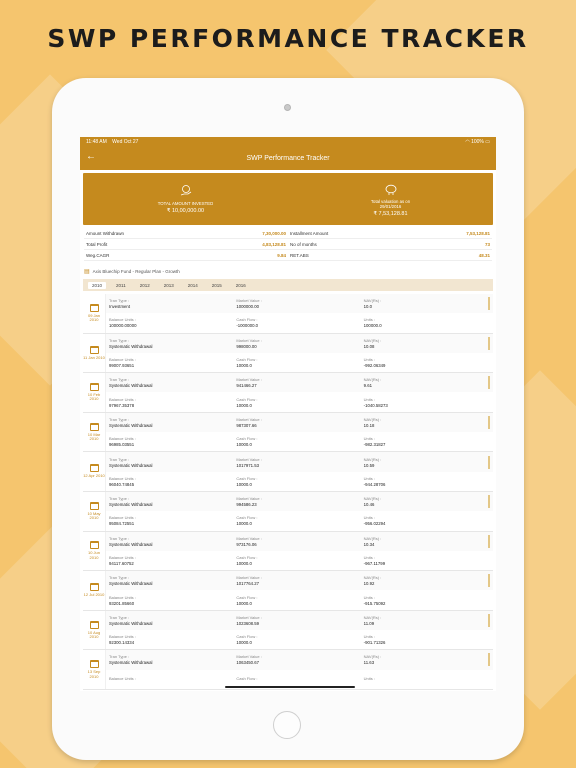 Image resolution: width=576 pixels, height=768 pixels. Describe the element at coordinates (424, 343) in the screenshot. I see `nav-col: NAV(Rs) :10.08` at that location.